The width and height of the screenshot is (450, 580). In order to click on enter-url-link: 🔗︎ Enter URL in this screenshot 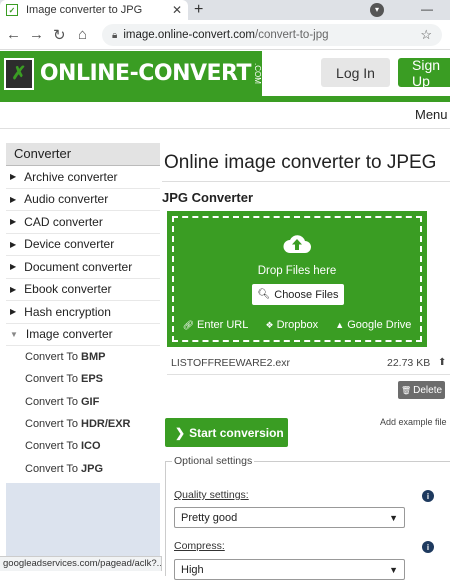, I will do `click(216, 325)`.